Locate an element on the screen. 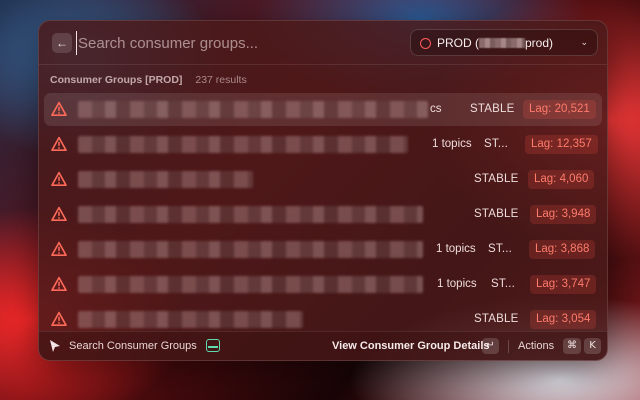 The image size is (640, 400). environment-dropdown: PROD ( prod) ⌄ is located at coordinates (504, 42).